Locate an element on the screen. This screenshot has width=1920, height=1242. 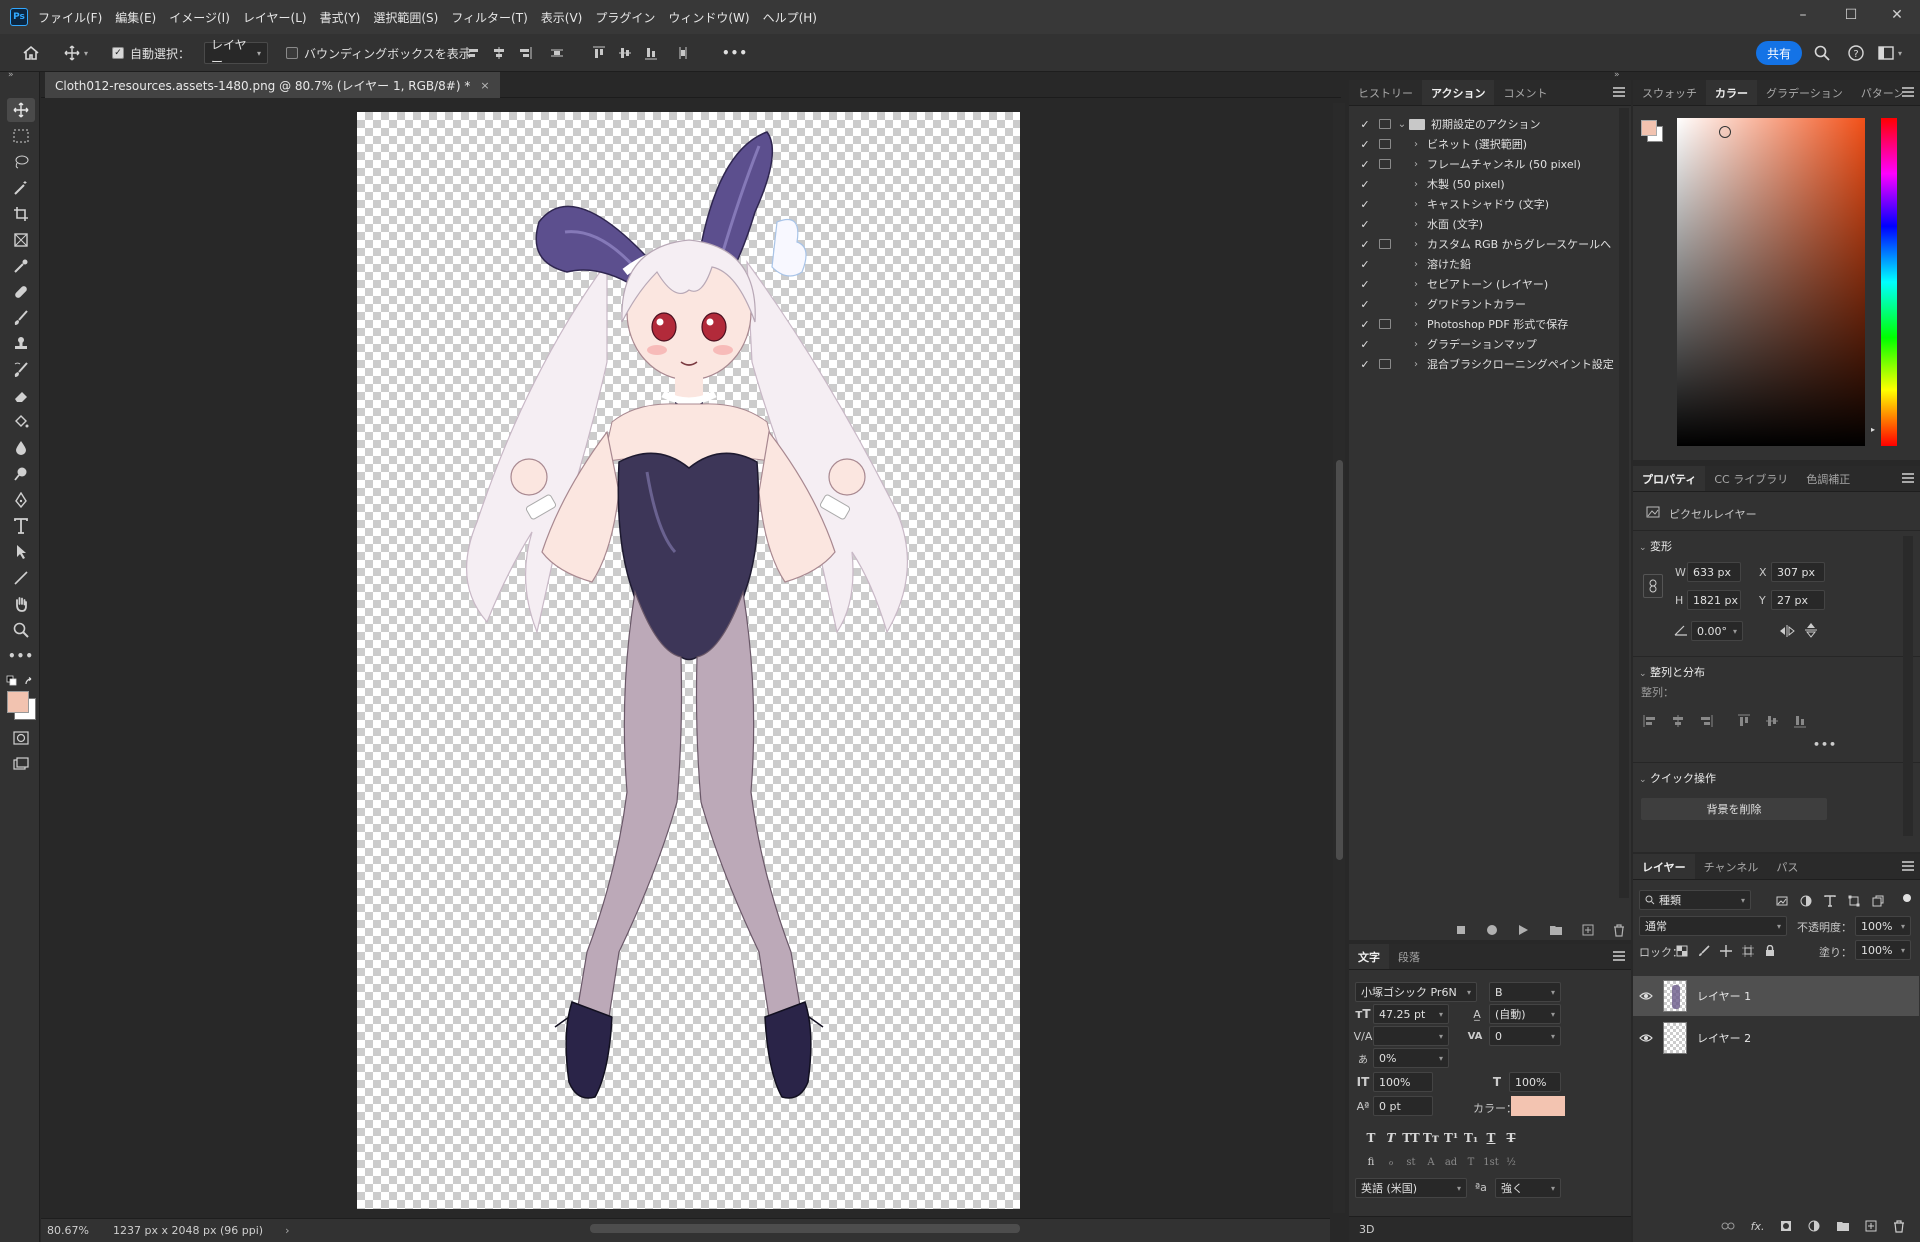
new-action-icon is located at coordinates (1588, 930).